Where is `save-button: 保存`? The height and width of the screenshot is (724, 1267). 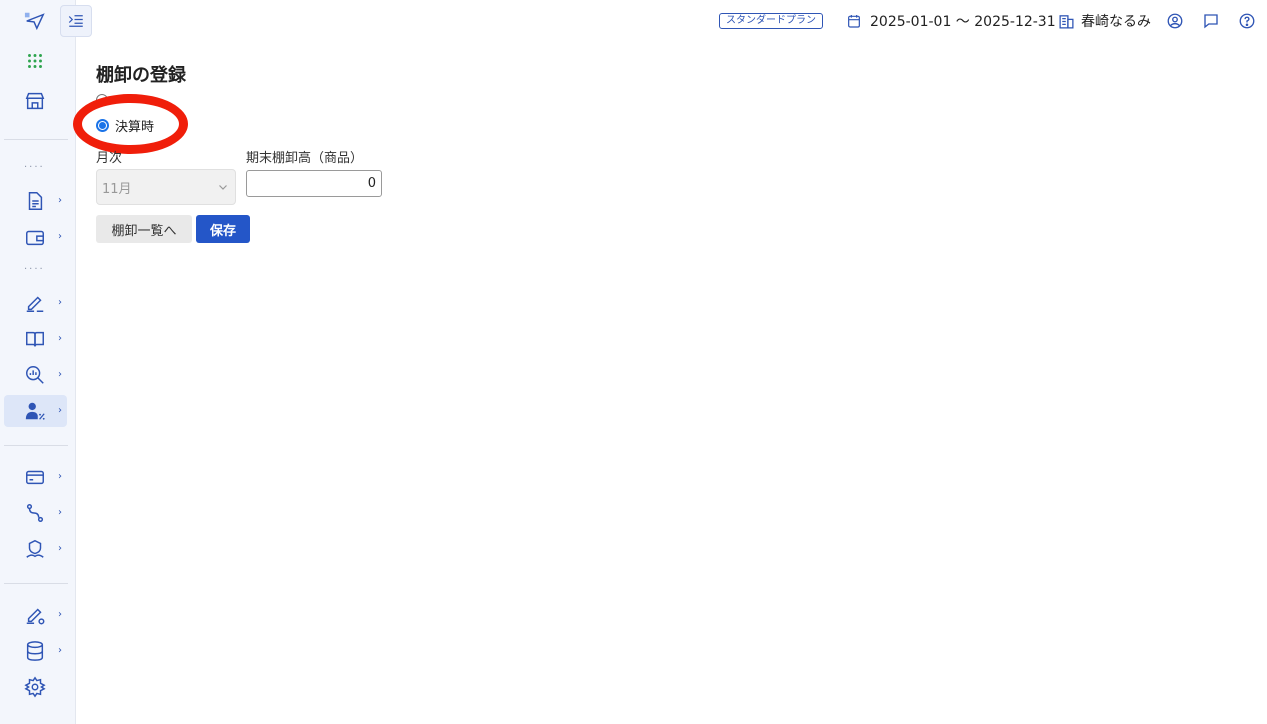 save-button: 保存 is located at coordinates (223, 229).